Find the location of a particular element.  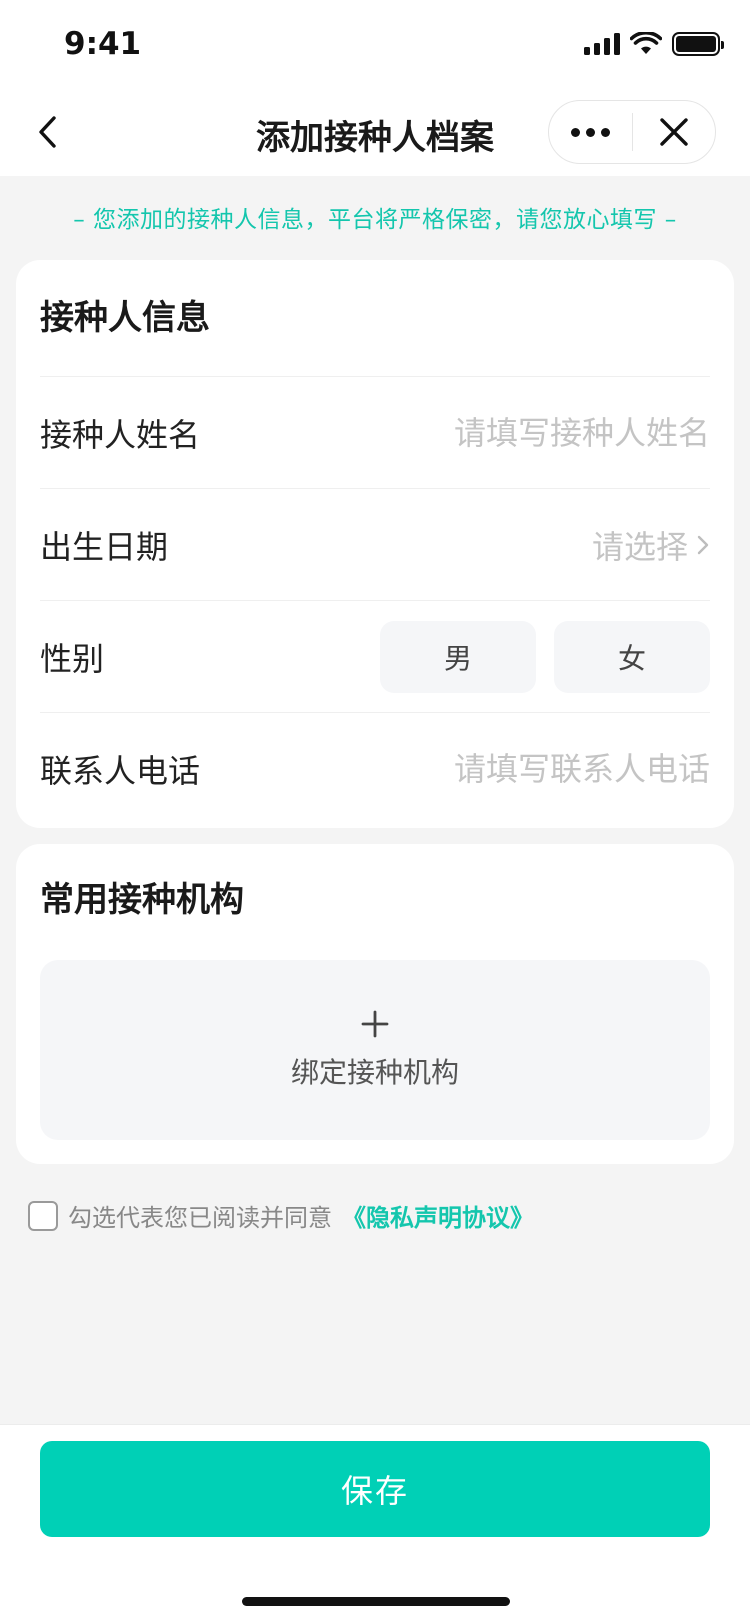

bind-org-button: 绑定接种机构 is located at coordinates (375, 1050).